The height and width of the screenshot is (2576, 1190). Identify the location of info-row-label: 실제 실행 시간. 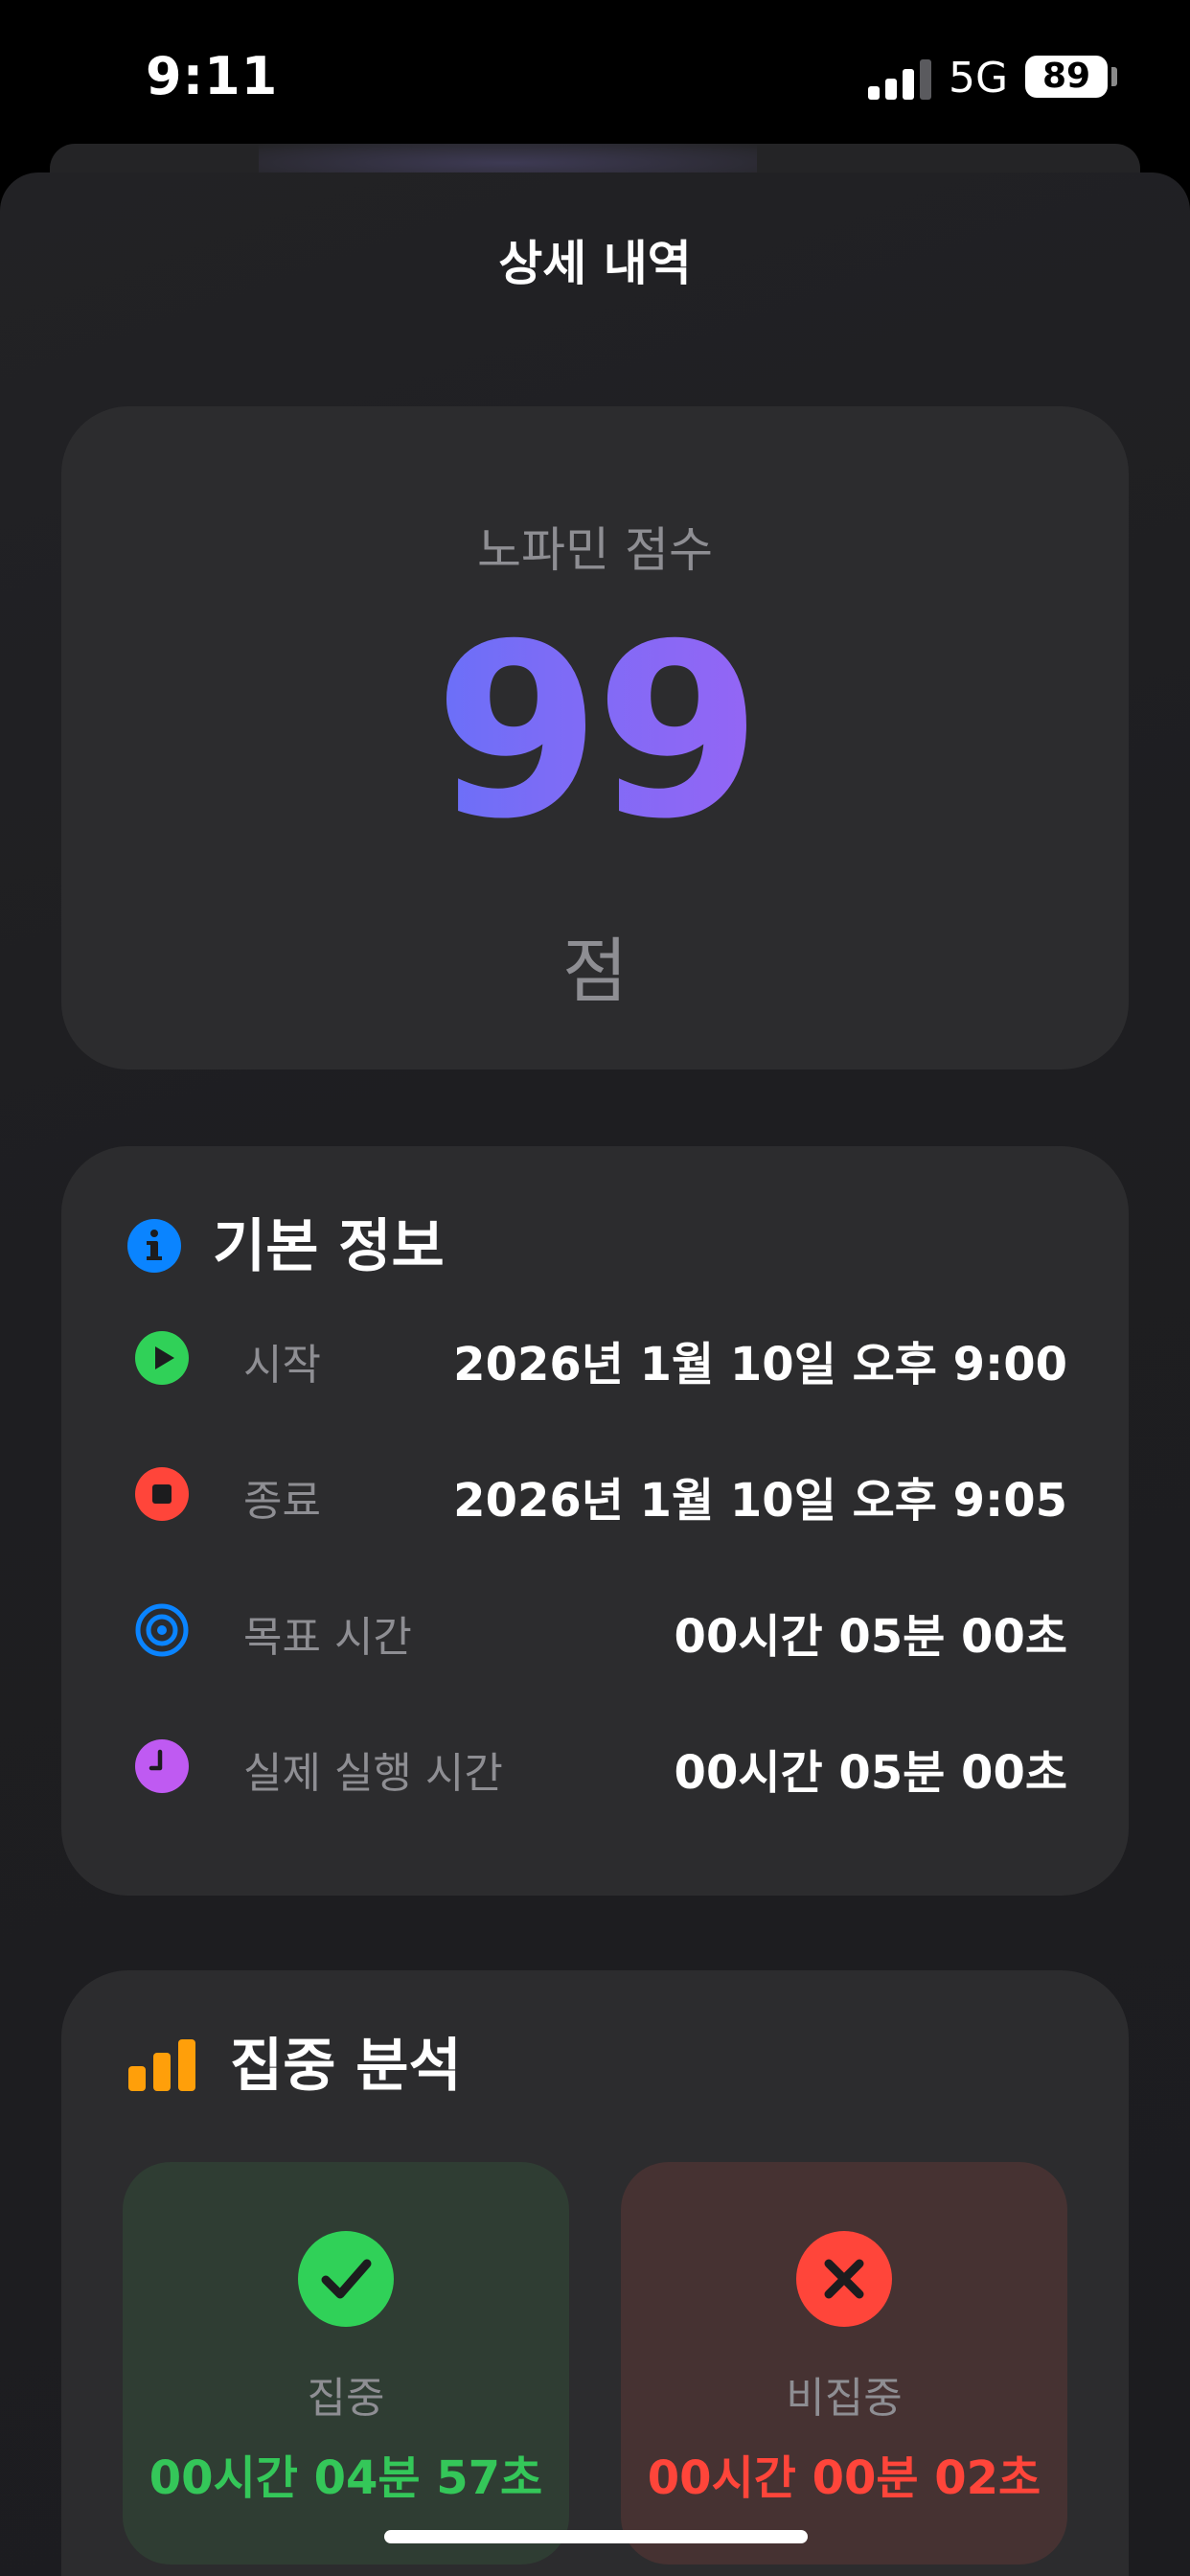
(373, 1773).